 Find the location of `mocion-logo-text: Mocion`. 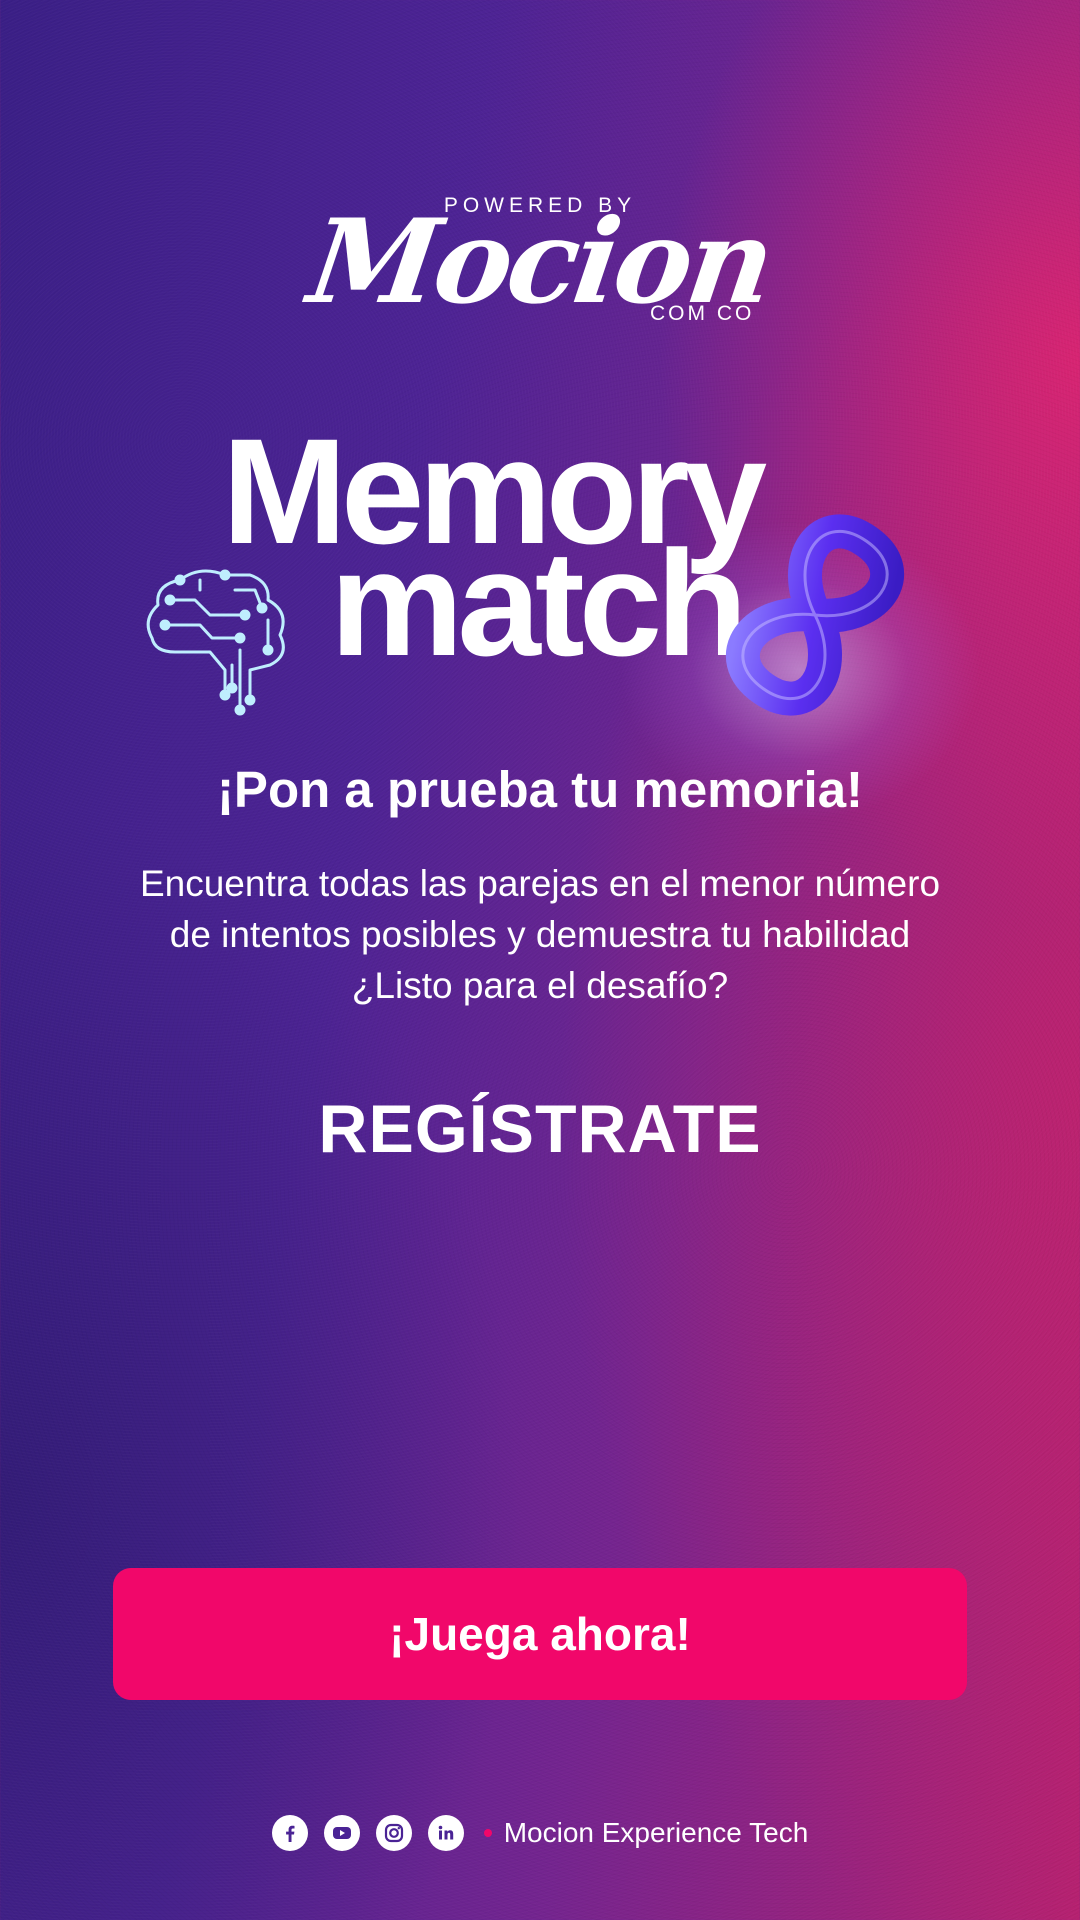

mocion-logo-text: Mocion is located at coordinates (540, 262).